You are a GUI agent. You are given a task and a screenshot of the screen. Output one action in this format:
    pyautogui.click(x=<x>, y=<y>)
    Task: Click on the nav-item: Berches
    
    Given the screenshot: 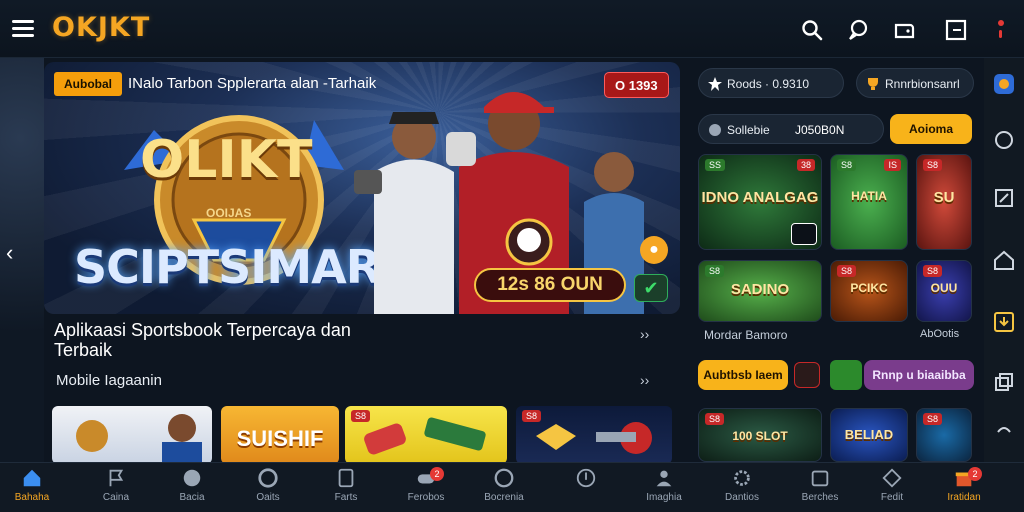 What is the action you would take?
    pyautogui.click(x=820, y=485)
    